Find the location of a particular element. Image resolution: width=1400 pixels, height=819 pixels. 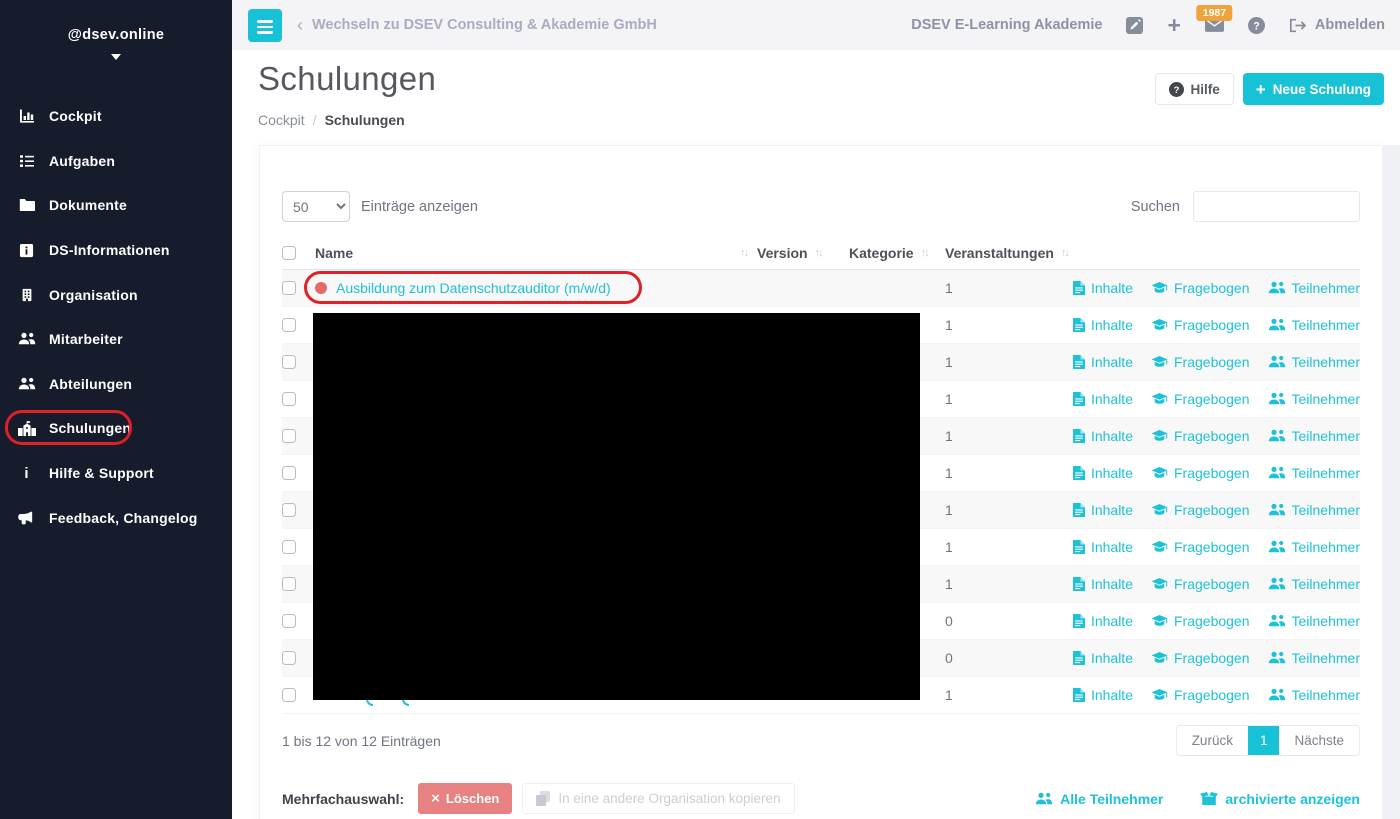

column-veranstaltungen: Veranstaltungen ↑↓ is located at coordinates (1010, 253).